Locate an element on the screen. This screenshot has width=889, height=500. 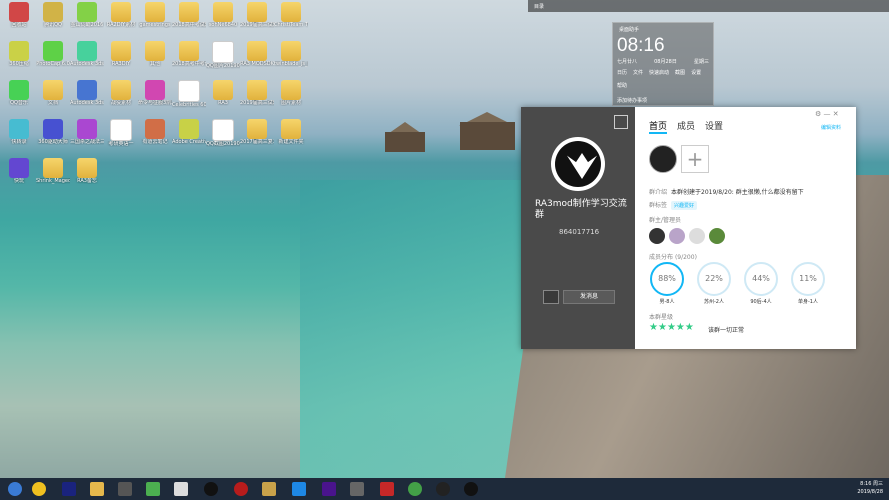
desktop-icon: 三国杀之战法三十人 is located at coordinates (87, 132).